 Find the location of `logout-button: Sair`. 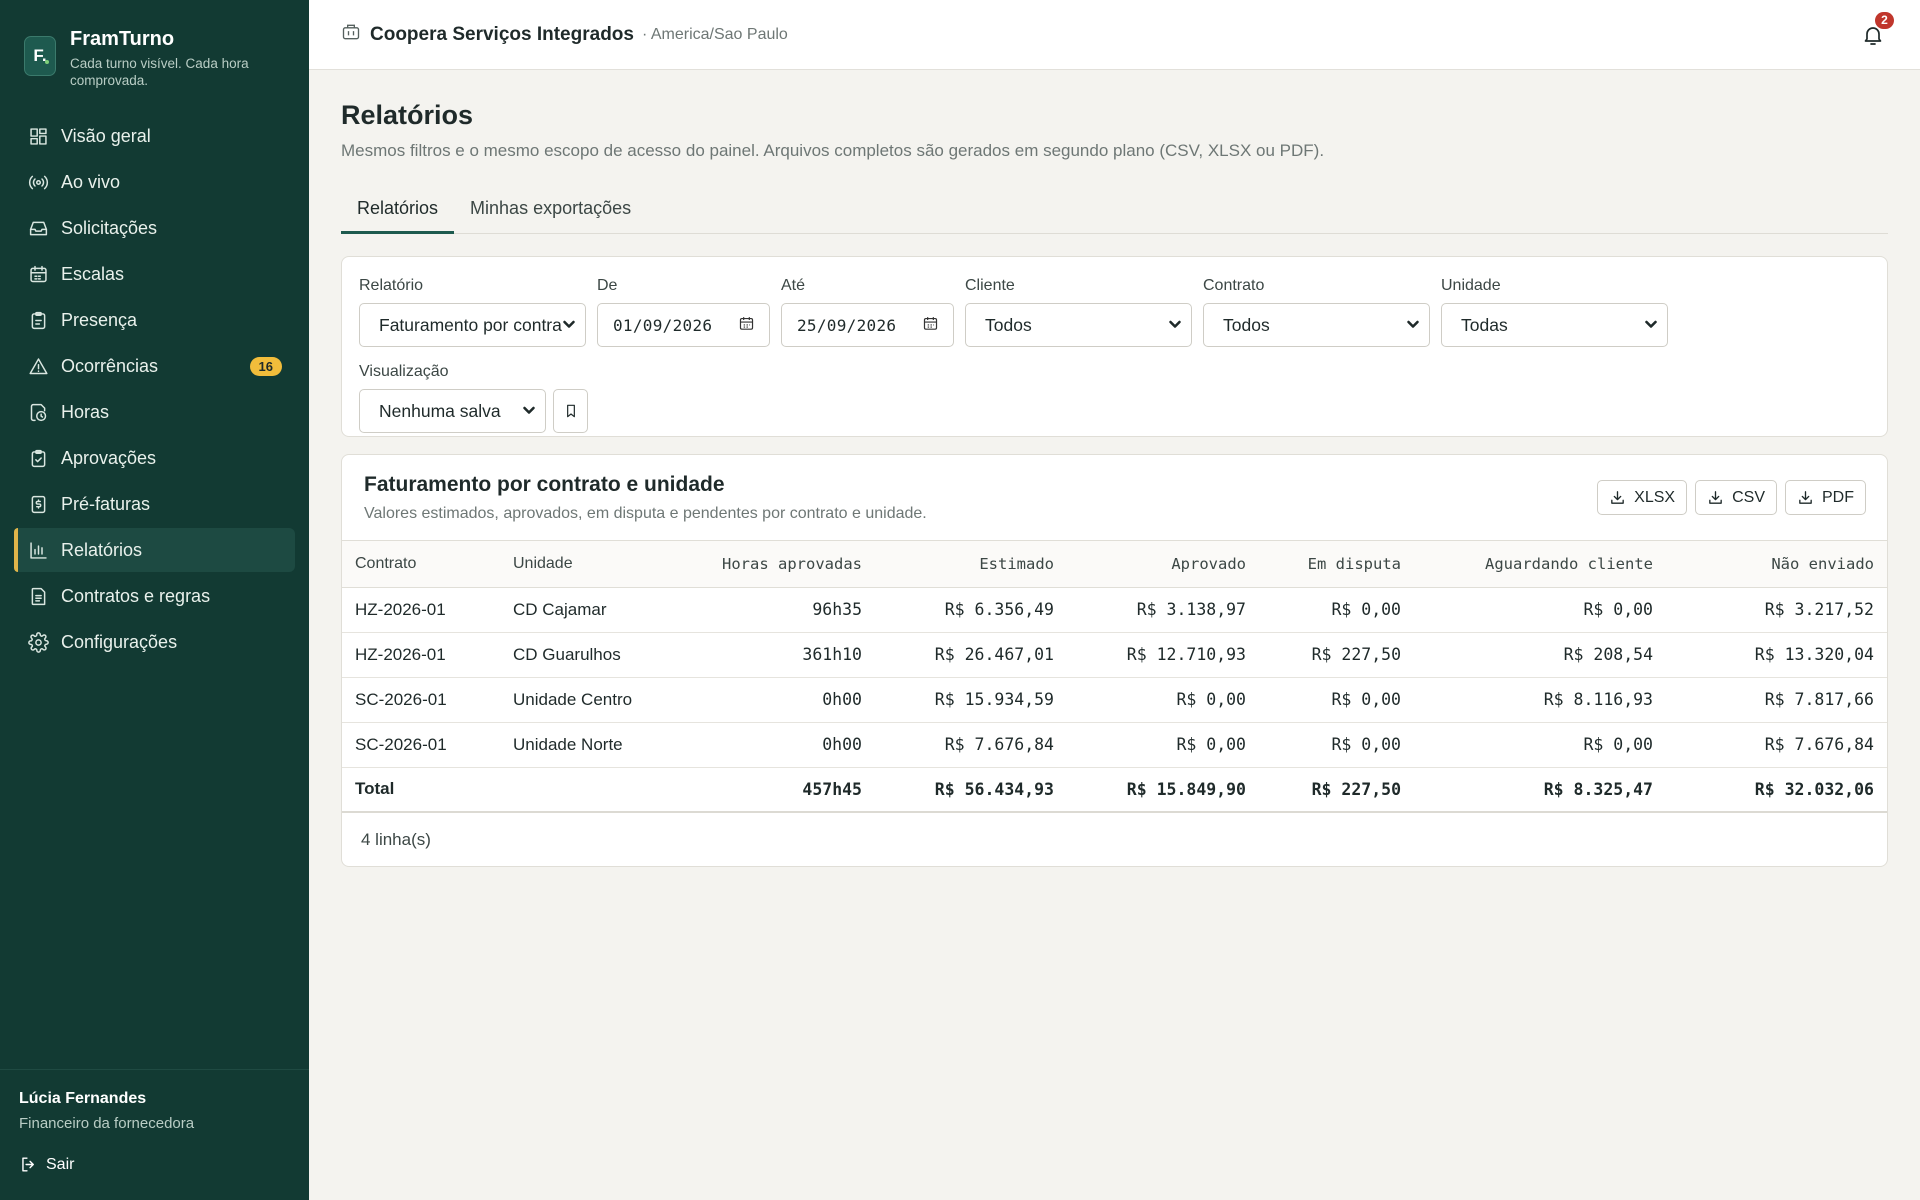

logout-button: Sair is located at coordinates (154, 1164).